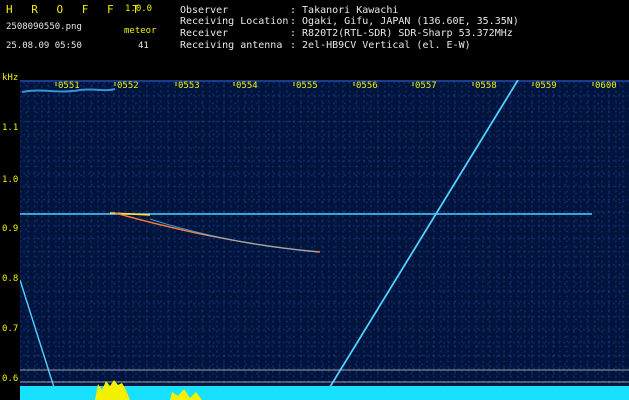 Image resolution: width=629 pixels, height=400 pixels. What do you see at coordinates (307, 86) in the screenshot?
I see `x-tick-label: 0555` at bounding box center [307, 86].